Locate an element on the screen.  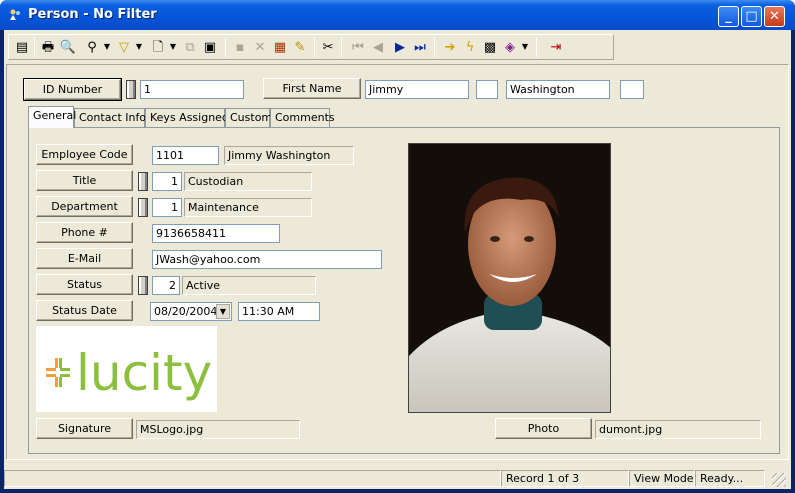
window-title: Person - No Filter is located at coordinates (92, 14).